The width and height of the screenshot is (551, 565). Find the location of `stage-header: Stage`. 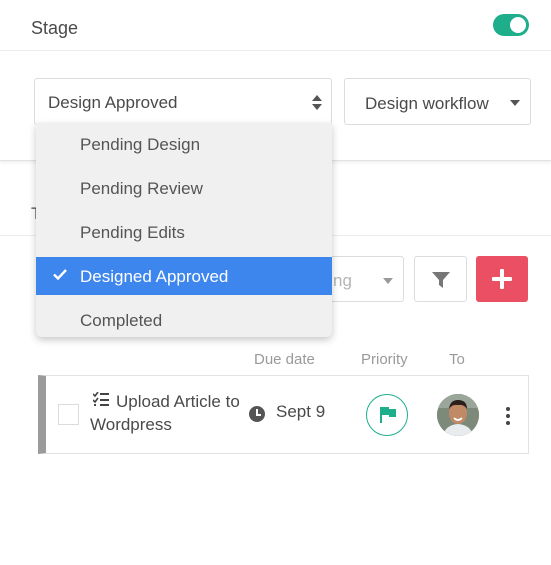

stage-header: Stage is located at coordinates (275, 25).